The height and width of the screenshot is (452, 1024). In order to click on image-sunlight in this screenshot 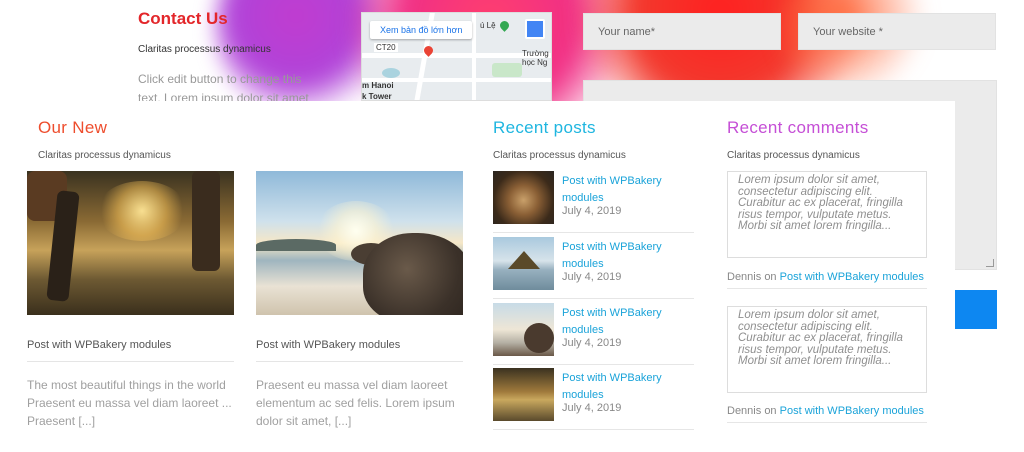, I will do `click(142, 211)`.